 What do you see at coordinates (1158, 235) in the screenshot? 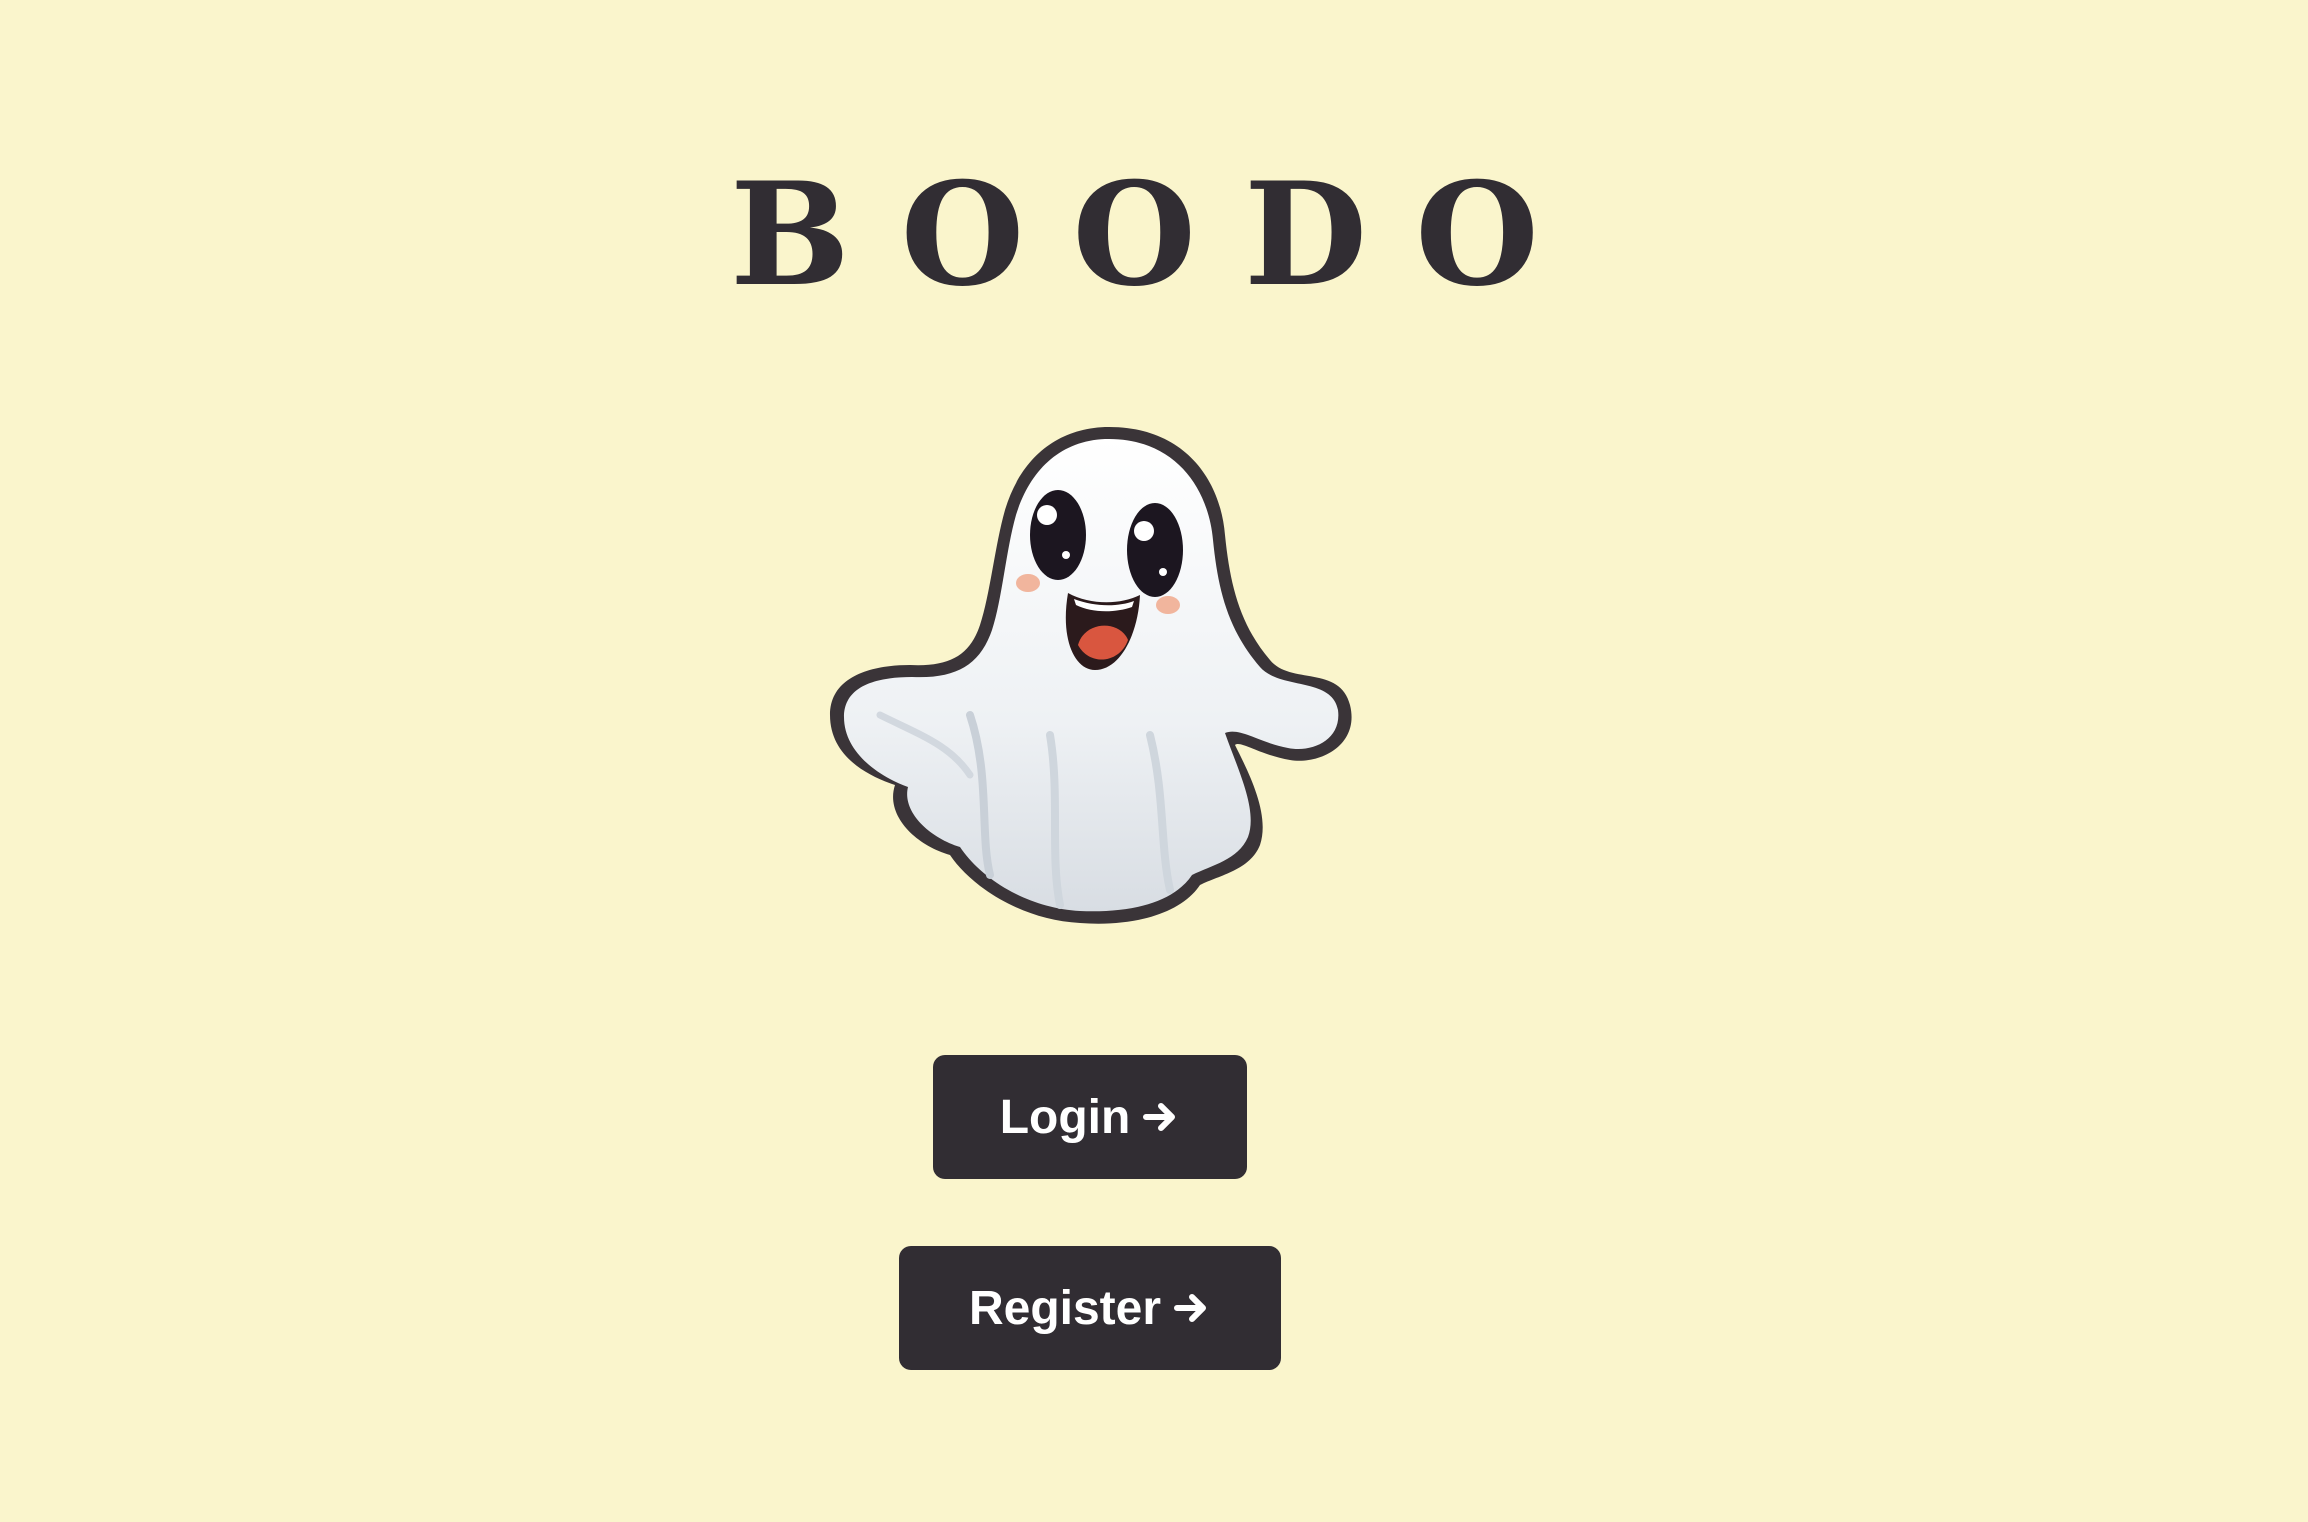
I see `app-title: BOODO` at bounding box center [1158, 235].